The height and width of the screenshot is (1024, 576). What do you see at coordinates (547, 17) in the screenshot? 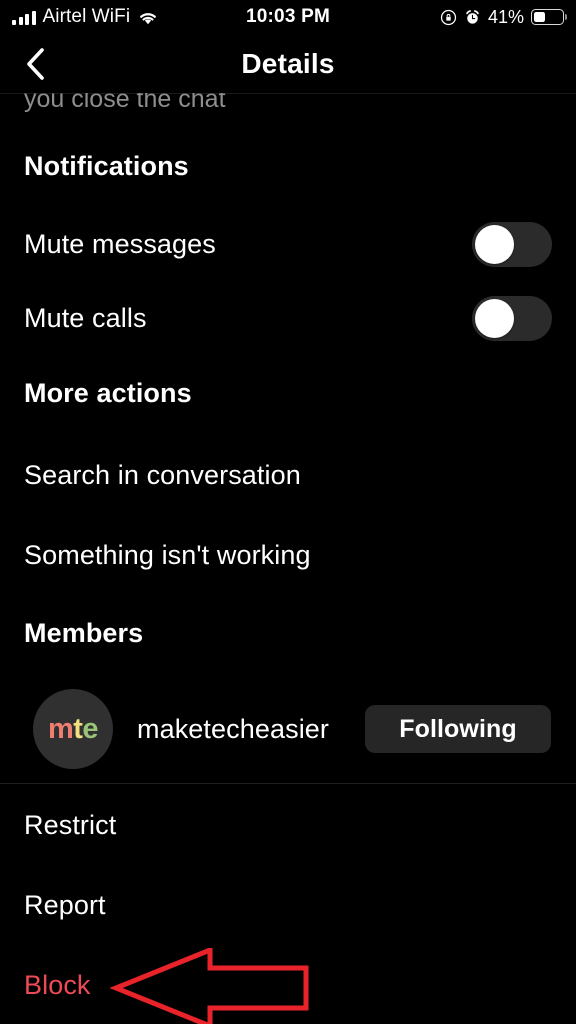
I see `battery-icon` at bounding box center [547, 17].